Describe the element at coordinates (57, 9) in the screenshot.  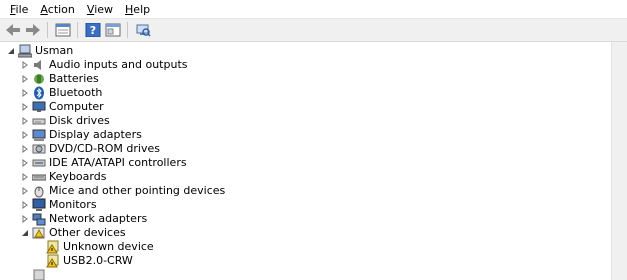
I see `menu-action: Action` at that location.